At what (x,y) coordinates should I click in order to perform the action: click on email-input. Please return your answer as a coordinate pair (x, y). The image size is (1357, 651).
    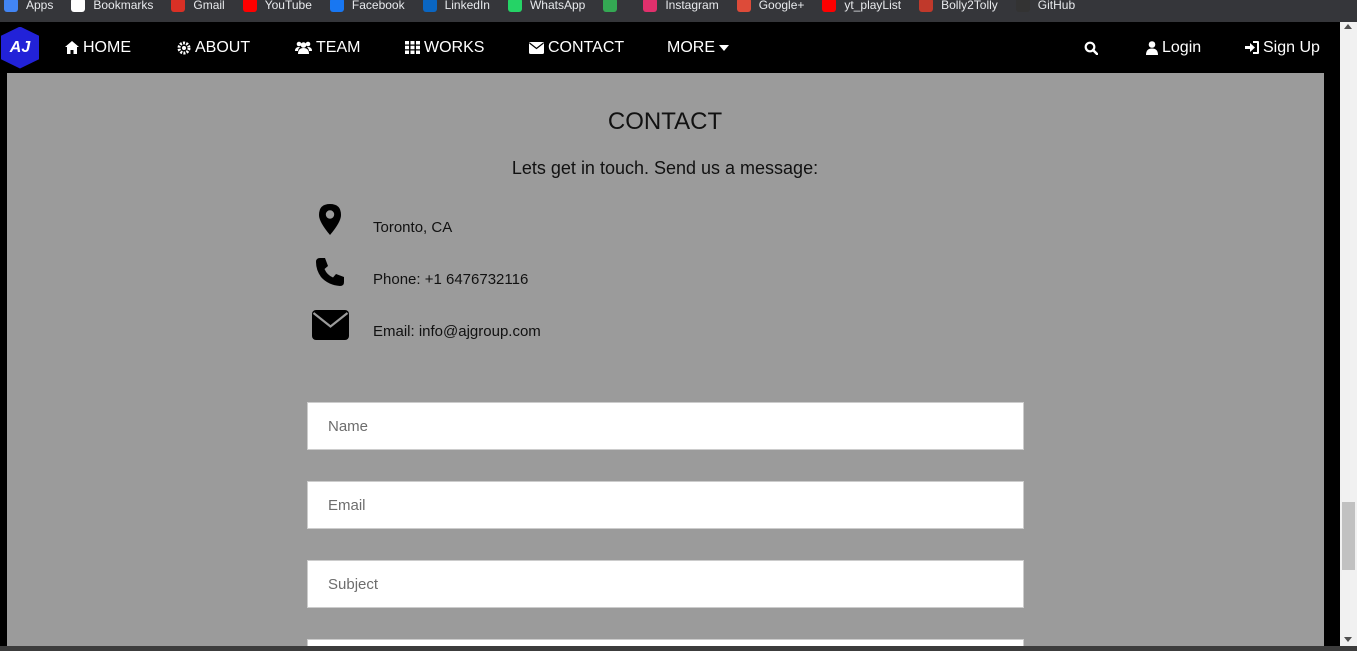
    Looking at the image, I should click on (665, 505).